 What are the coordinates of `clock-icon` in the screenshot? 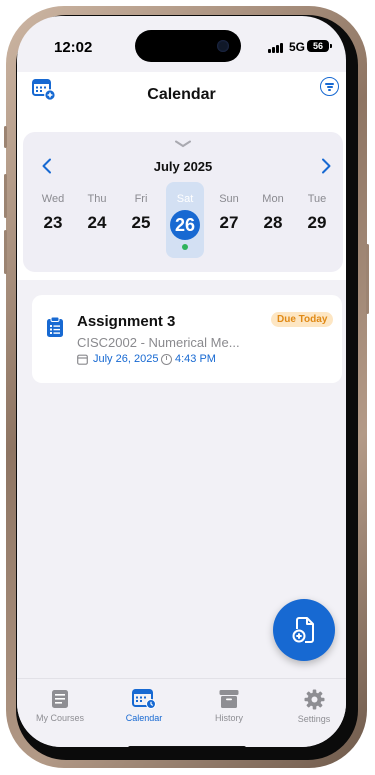 It's located at (166, 359).